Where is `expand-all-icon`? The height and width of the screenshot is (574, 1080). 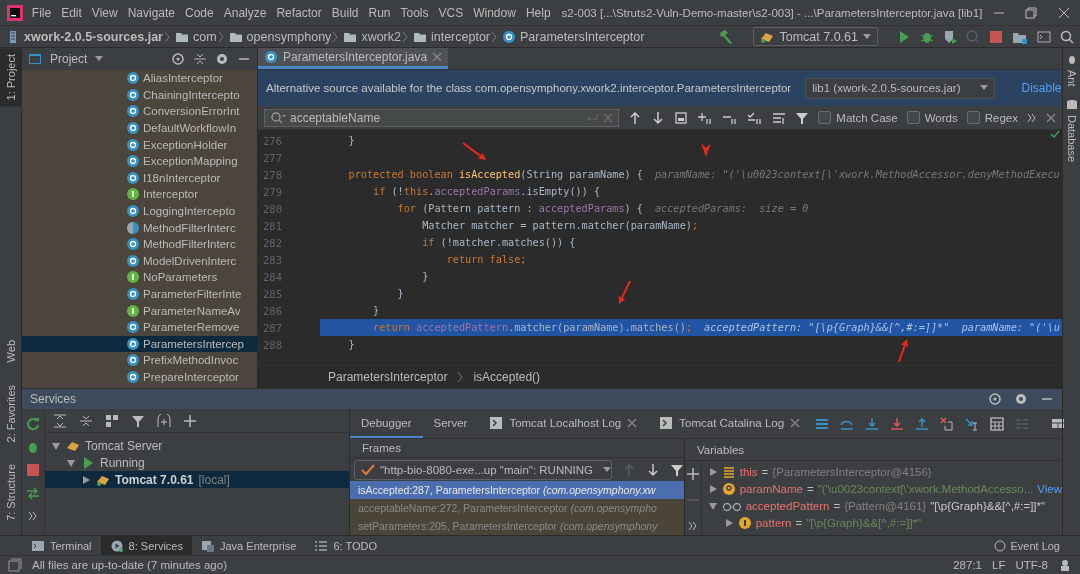
expand-all-icon is located at coordinates (60, 420).